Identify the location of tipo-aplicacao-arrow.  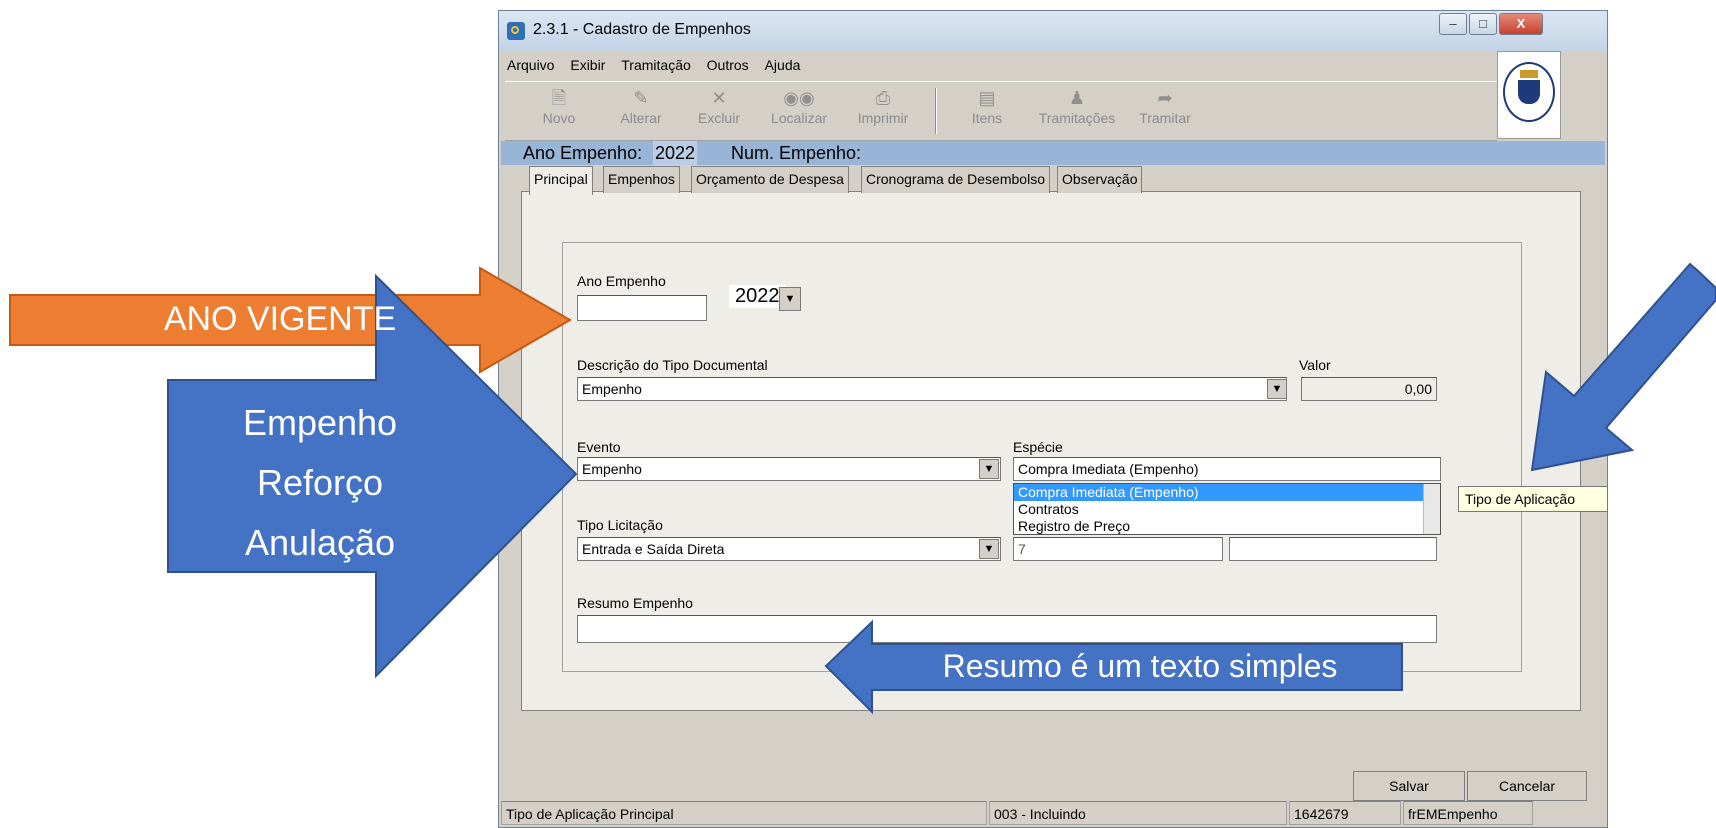
(1623, 367).